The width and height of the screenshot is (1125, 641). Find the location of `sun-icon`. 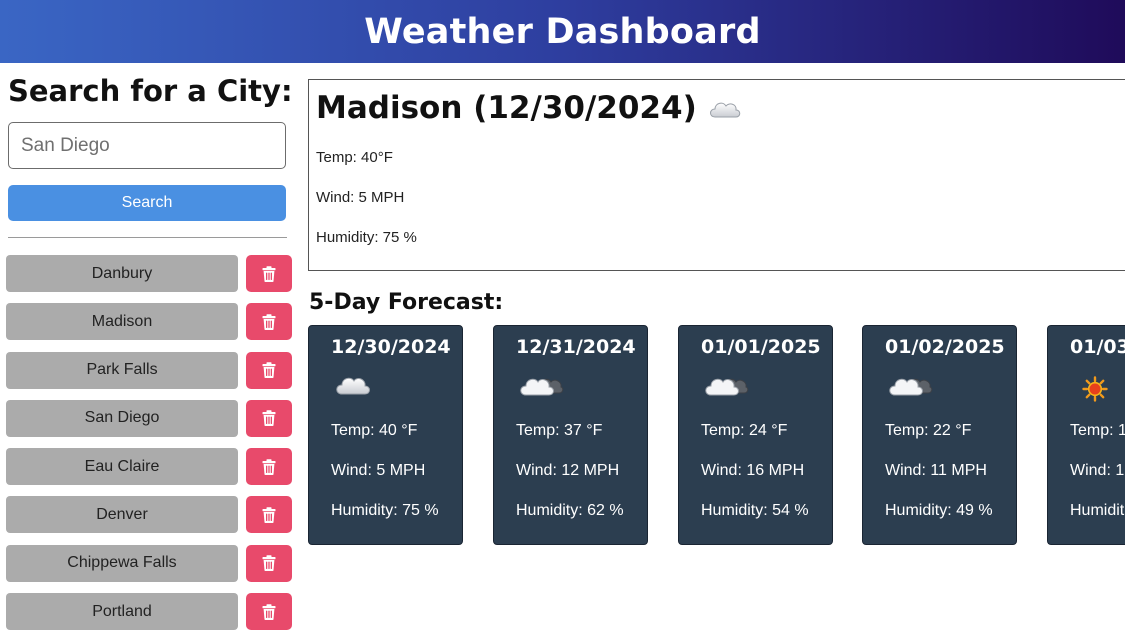

sun-icon is located at coordinates (1095, 391).